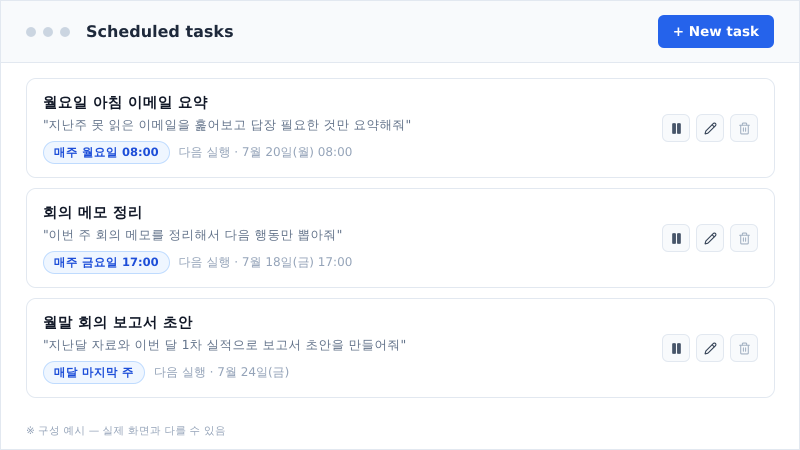  What do you see at coordinates (160, 31) in the screenshot?
I see `window-title: Scheduled tasks` at bounding box center [160, 31].